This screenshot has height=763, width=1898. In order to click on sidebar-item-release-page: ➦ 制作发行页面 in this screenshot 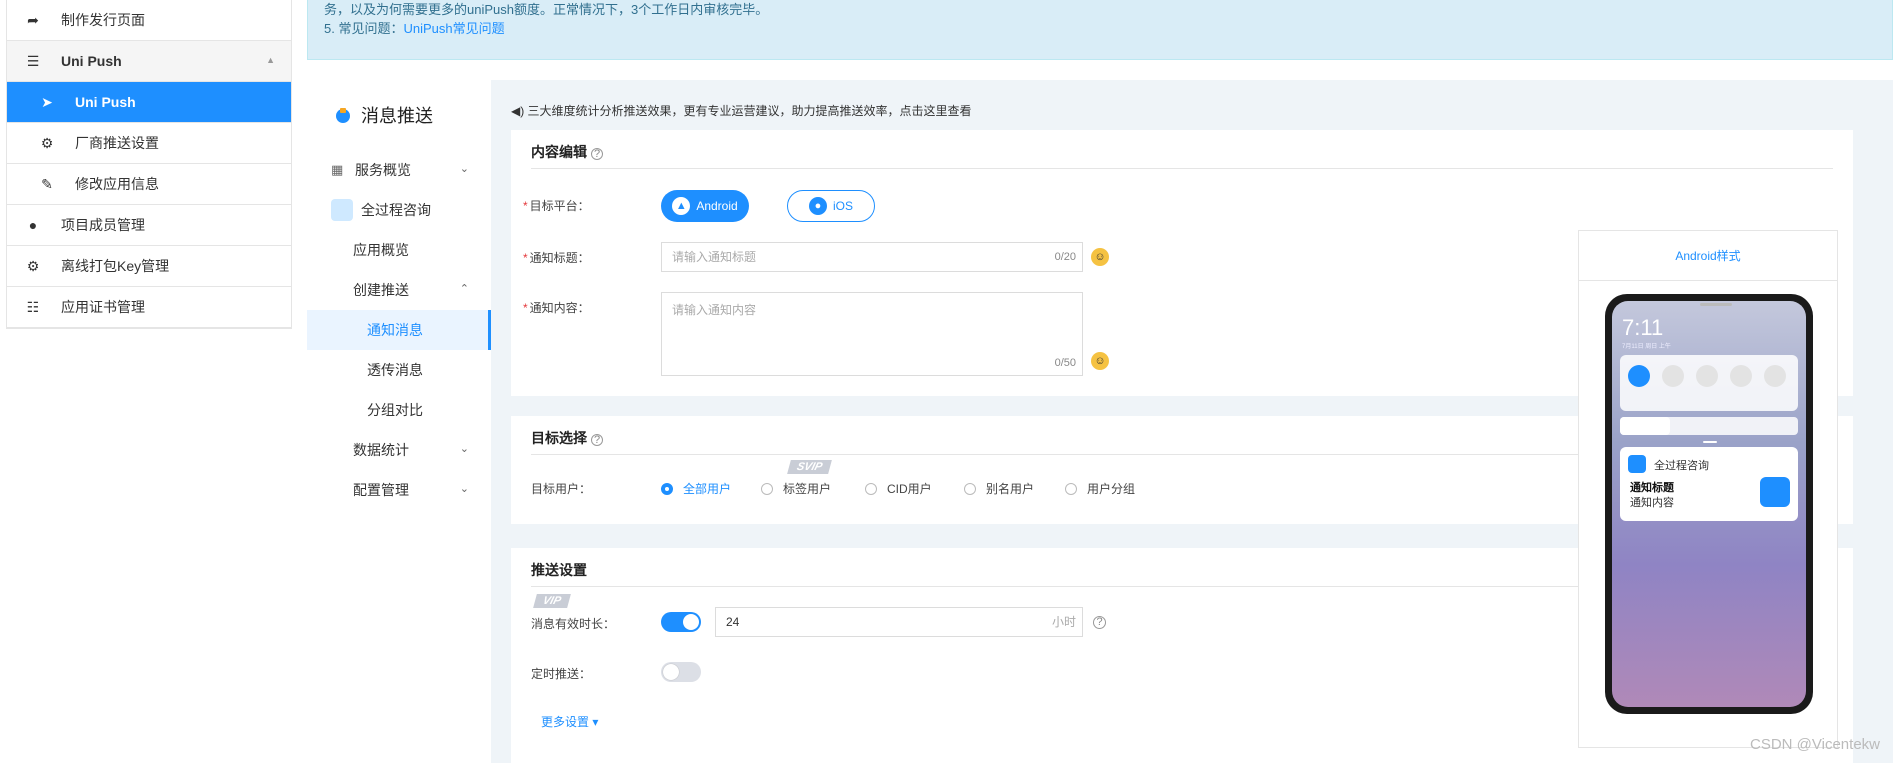, I will do `click(149, 20)`.